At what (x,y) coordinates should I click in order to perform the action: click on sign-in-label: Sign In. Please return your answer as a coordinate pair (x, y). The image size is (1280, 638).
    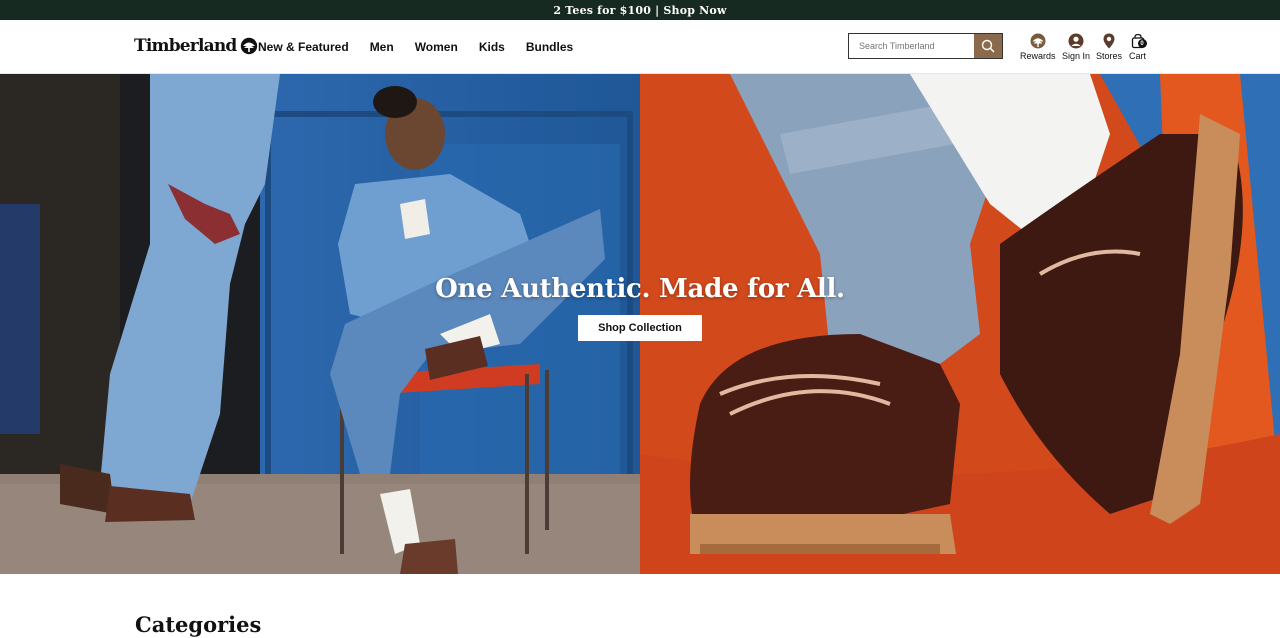
    Looking at the image, I should click on (1076, 56).